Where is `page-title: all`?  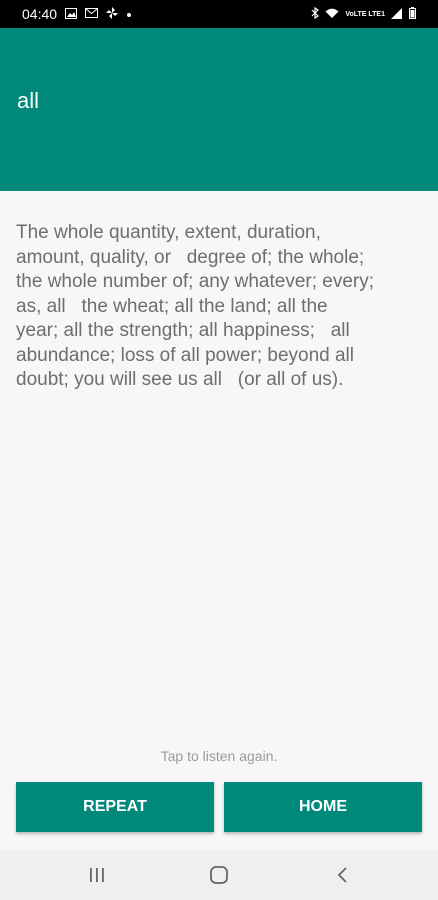 page-title: all is located at coordinates (28, 100).